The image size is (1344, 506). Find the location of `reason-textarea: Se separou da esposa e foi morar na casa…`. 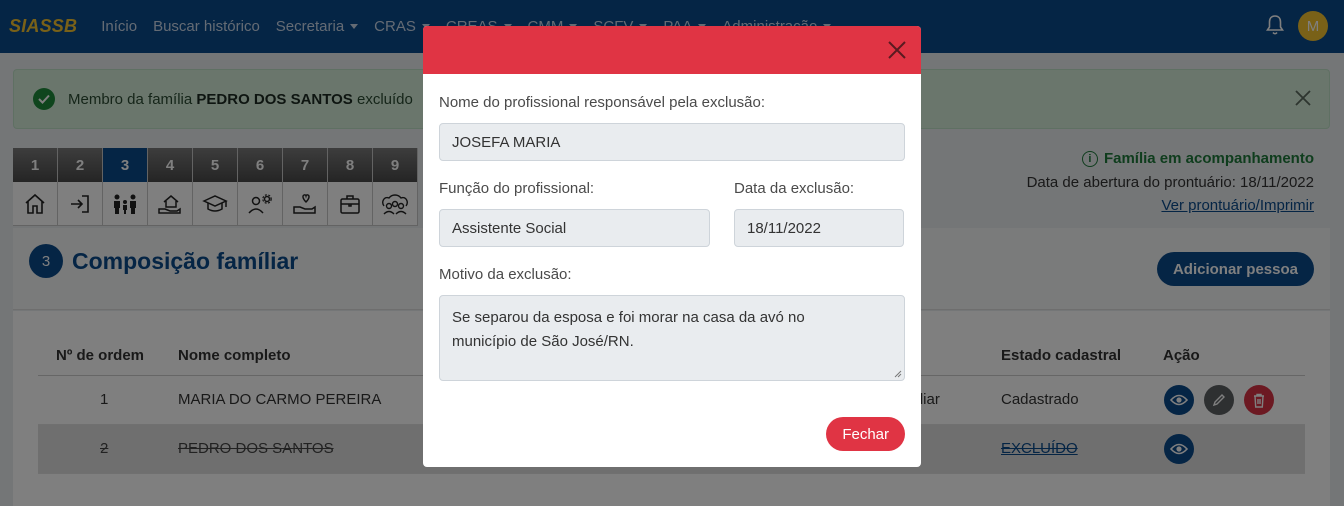

reason-textarea: Se separou da esposa e foi morar na casa… is located at coordinates (672, 338).